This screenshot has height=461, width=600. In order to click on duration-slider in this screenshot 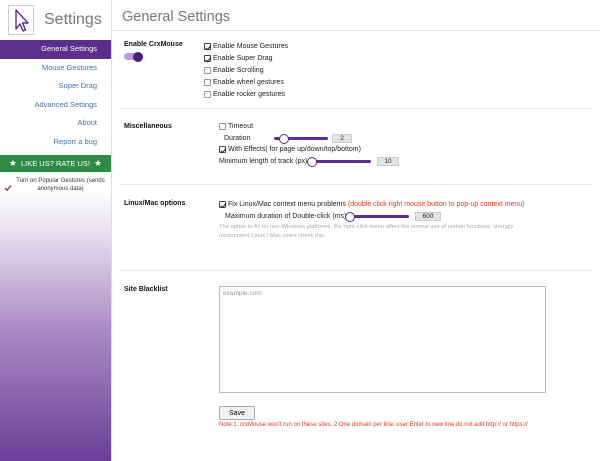, I will do `click(301, 138)`.